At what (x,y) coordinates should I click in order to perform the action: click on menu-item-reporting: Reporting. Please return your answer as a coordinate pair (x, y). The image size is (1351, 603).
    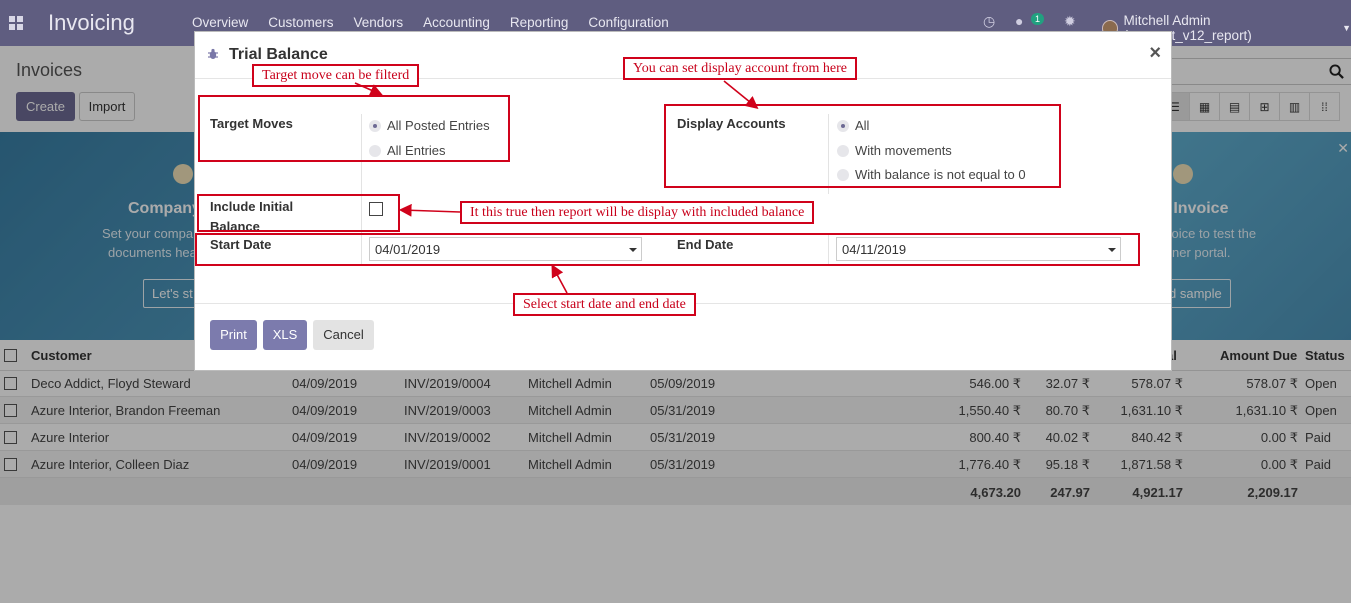
    Looking at the image, I should click on (539, 22).